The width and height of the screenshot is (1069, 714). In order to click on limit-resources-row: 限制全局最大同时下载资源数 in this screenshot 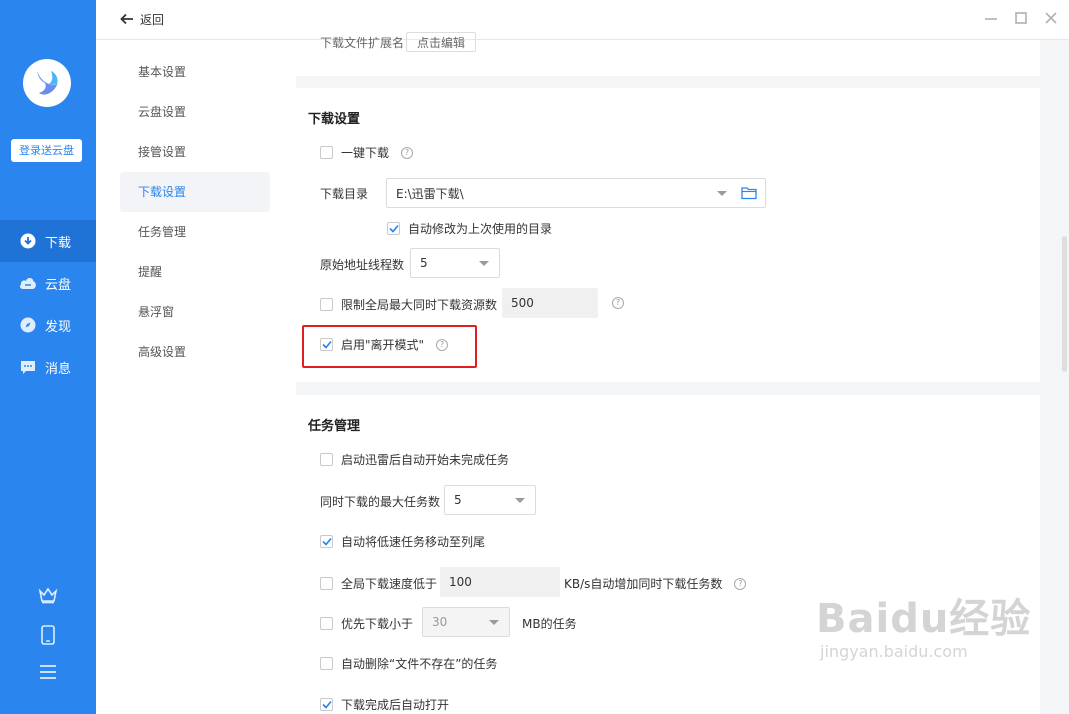, I will do `click(408, 304)`.